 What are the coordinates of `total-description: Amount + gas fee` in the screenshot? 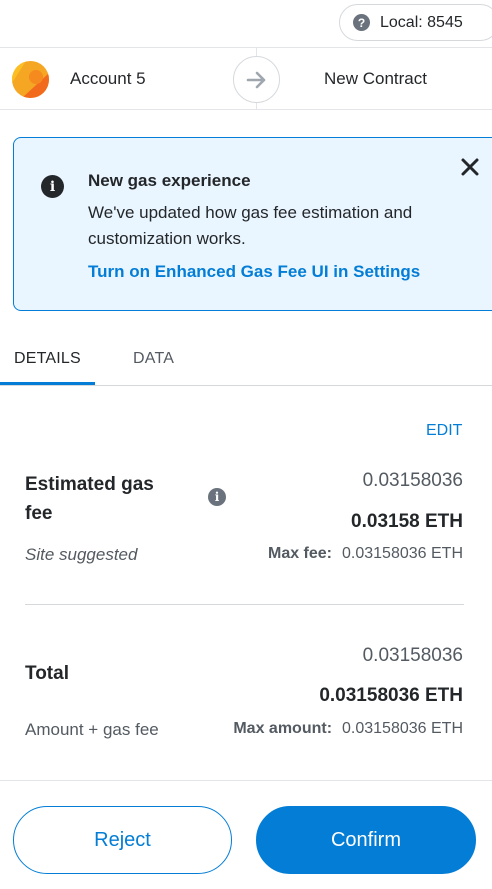 It's located at (92, 729).